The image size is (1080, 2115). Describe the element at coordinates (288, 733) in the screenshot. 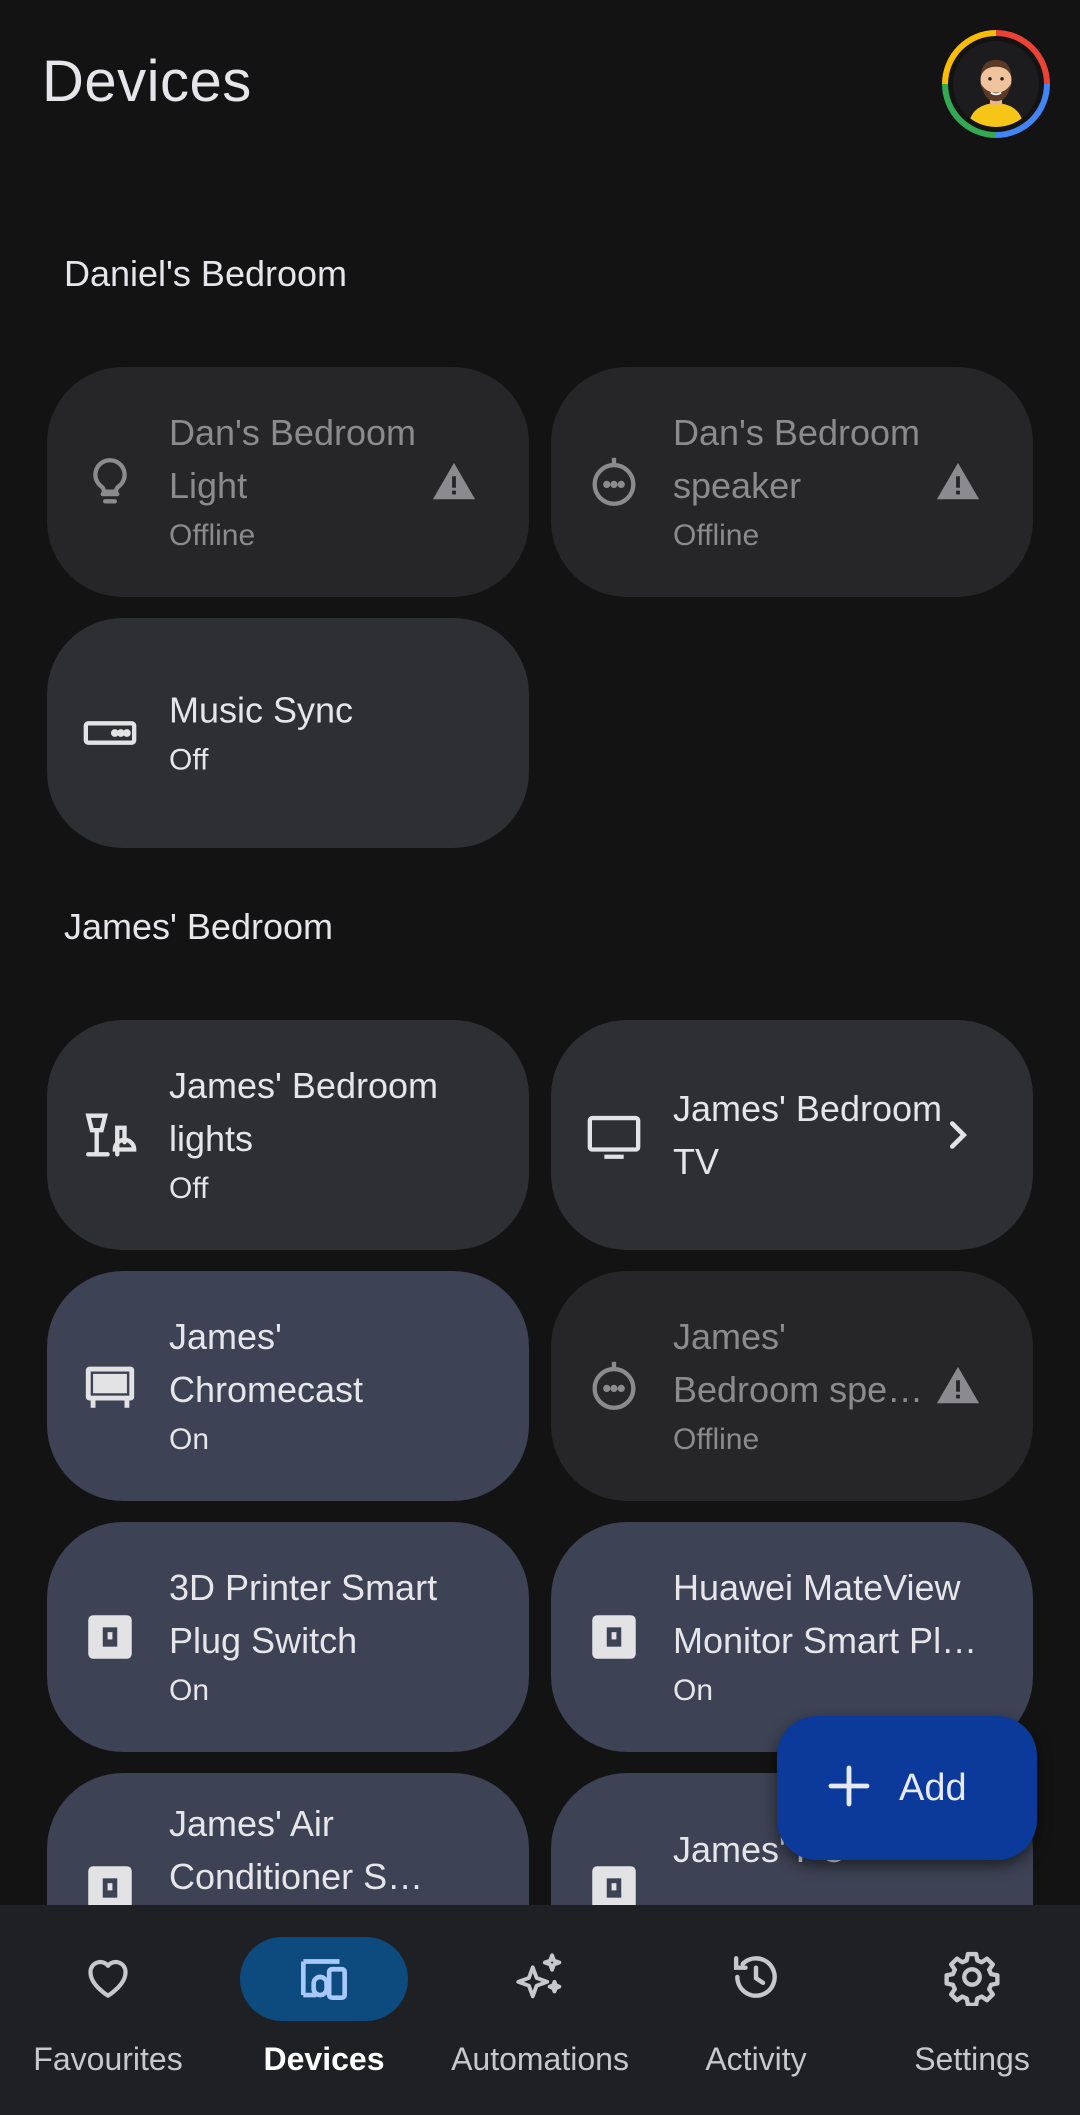

I see `device-tile-music-sync: Music Sync Off` at that location.